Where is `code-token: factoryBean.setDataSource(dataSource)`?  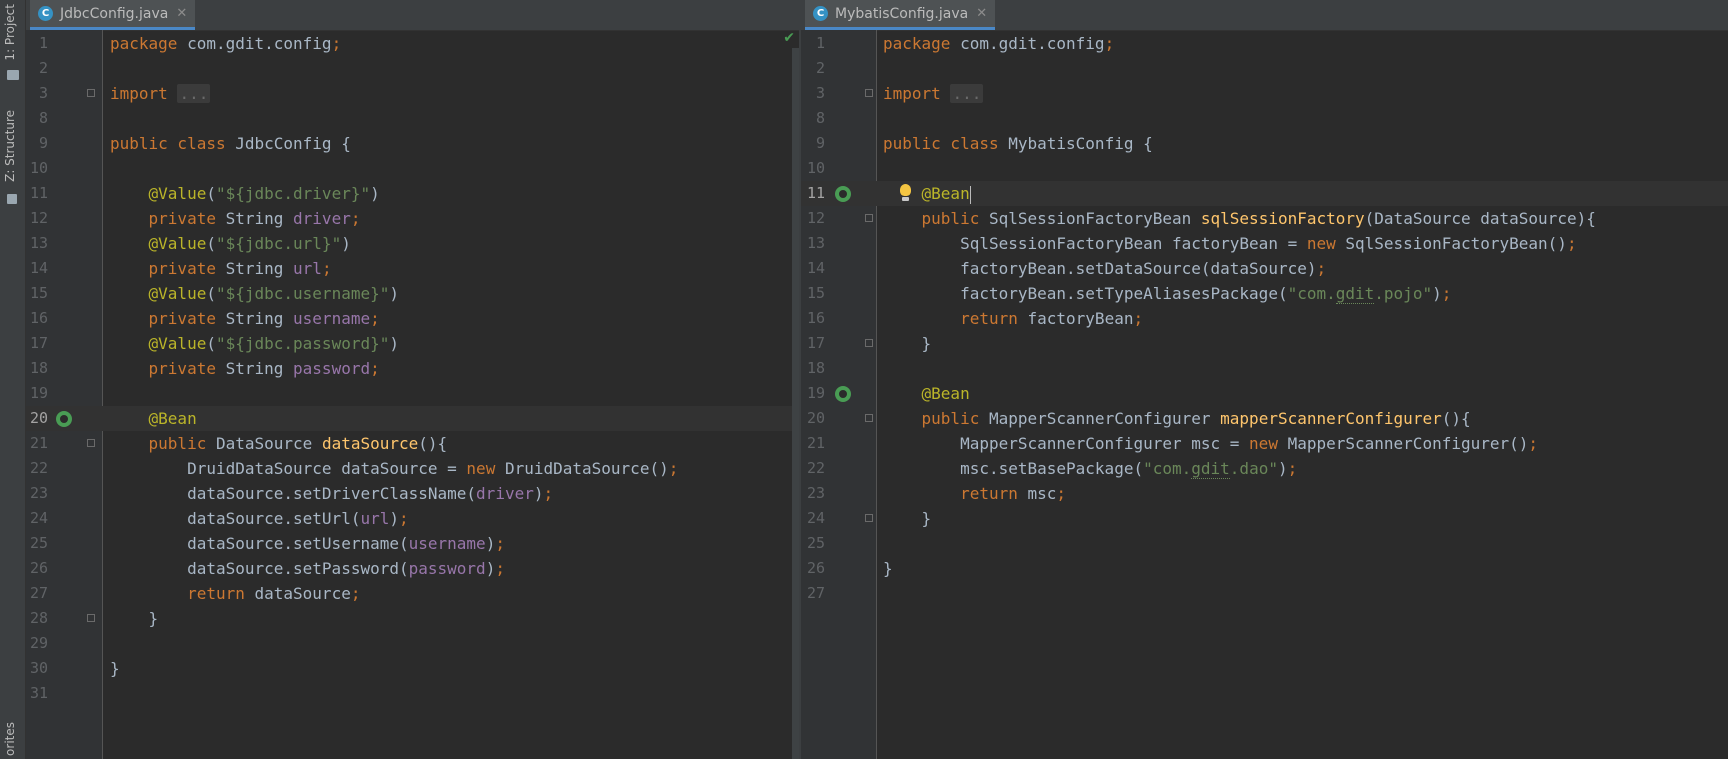 code-token: factoryBean.setDataSource(dataSource) is located at coordinates (1100, 268).